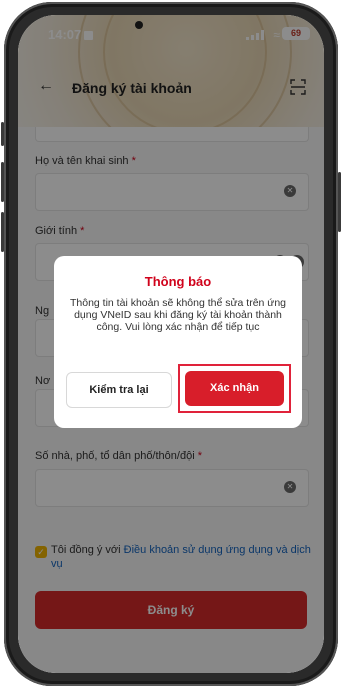  Describe the element at coordinates (119, 390) in the screenshot. I see `check-again-button: Kiểm tra lại` at that location.